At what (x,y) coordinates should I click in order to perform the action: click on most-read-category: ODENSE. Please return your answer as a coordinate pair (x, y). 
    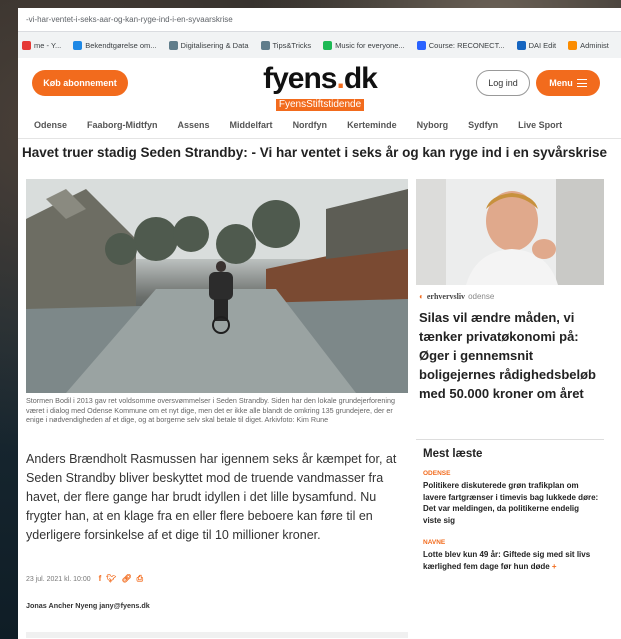
    Looking at the image, I should click on (437, 473).